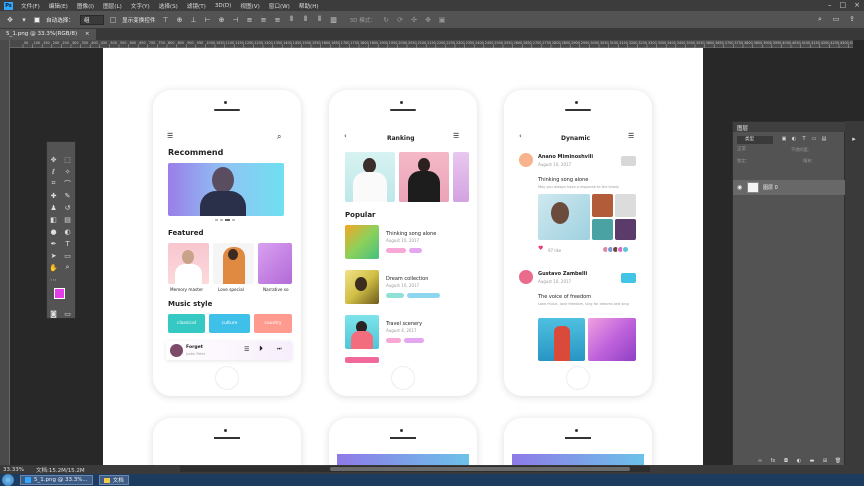  I want to click on panel-collapse-icon: ▸, so click(854, 139).